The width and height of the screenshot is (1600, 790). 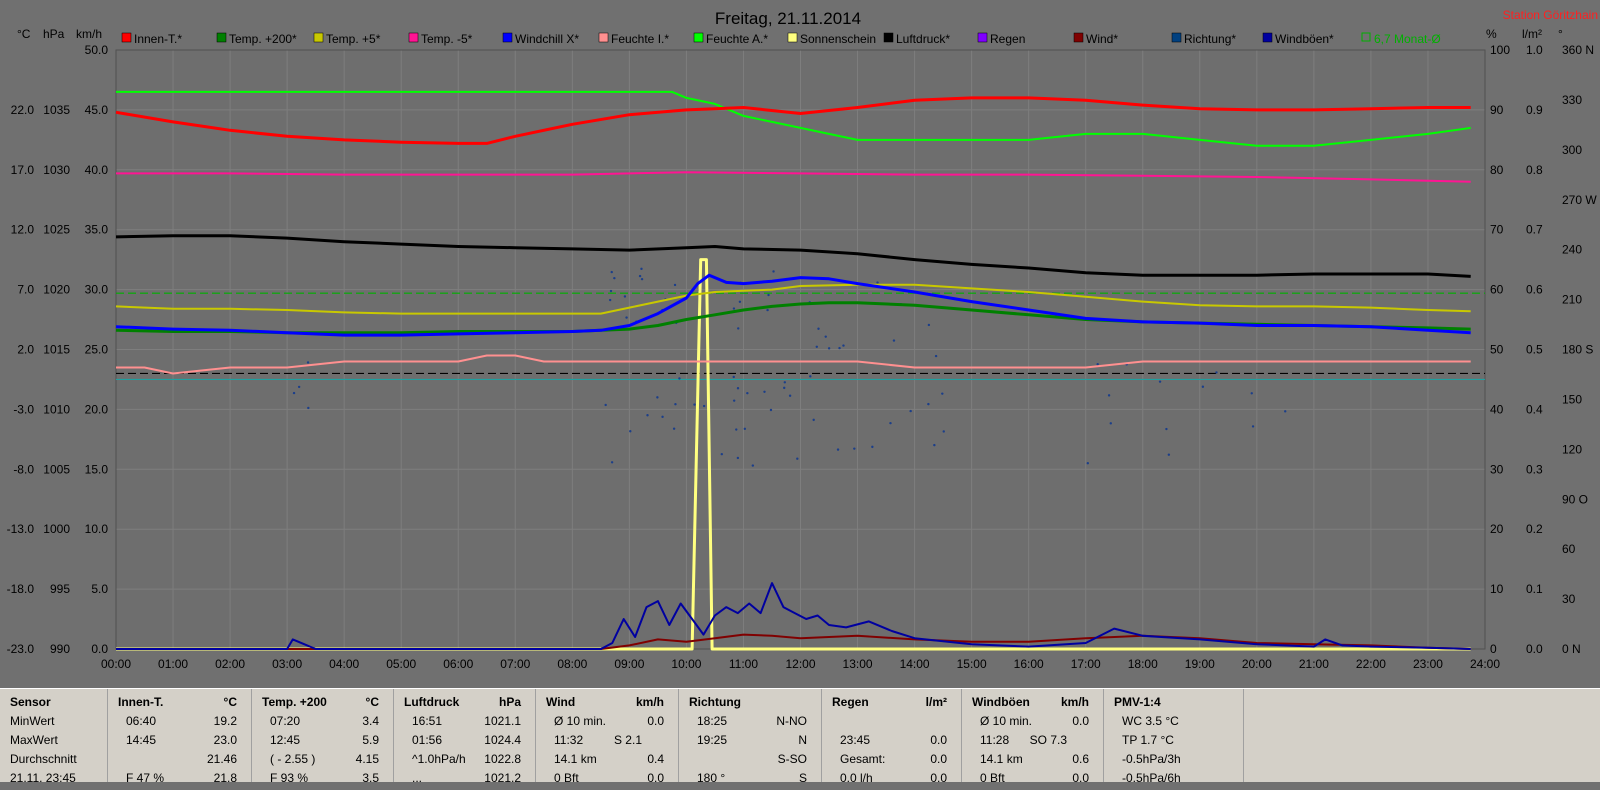 I want to click on summary-cell: 0.6, so click(x=1080, y=759).